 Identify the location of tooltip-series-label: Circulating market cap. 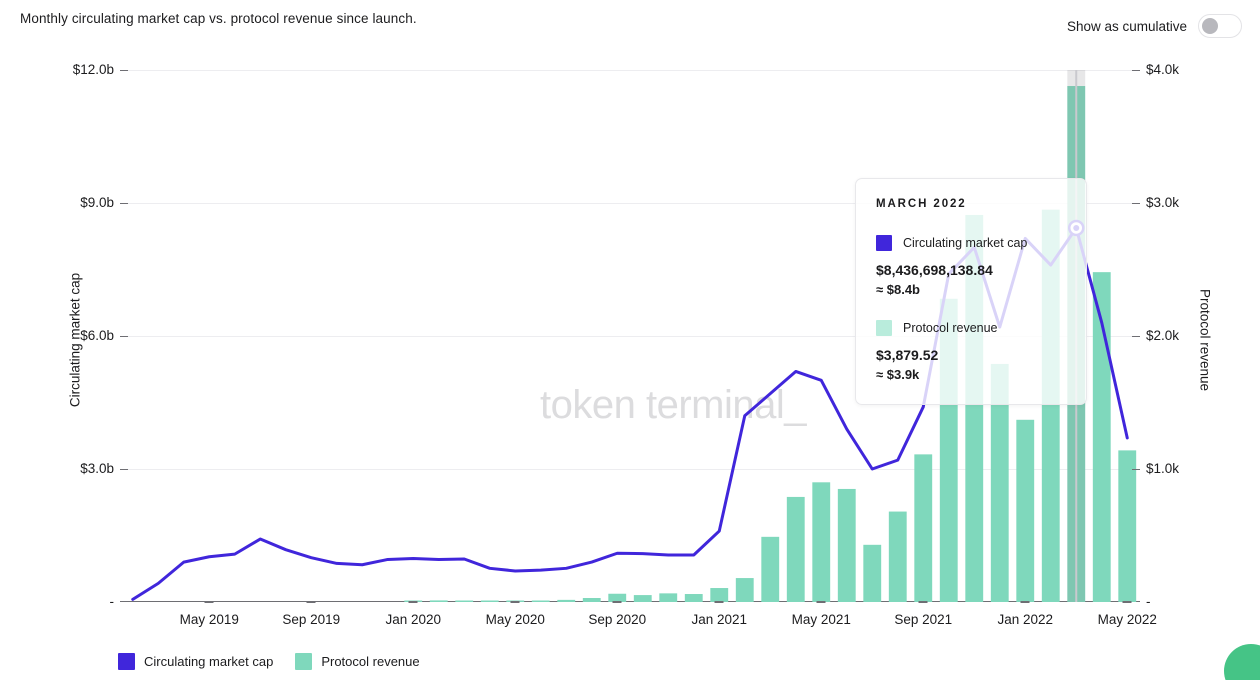
(965, 243).